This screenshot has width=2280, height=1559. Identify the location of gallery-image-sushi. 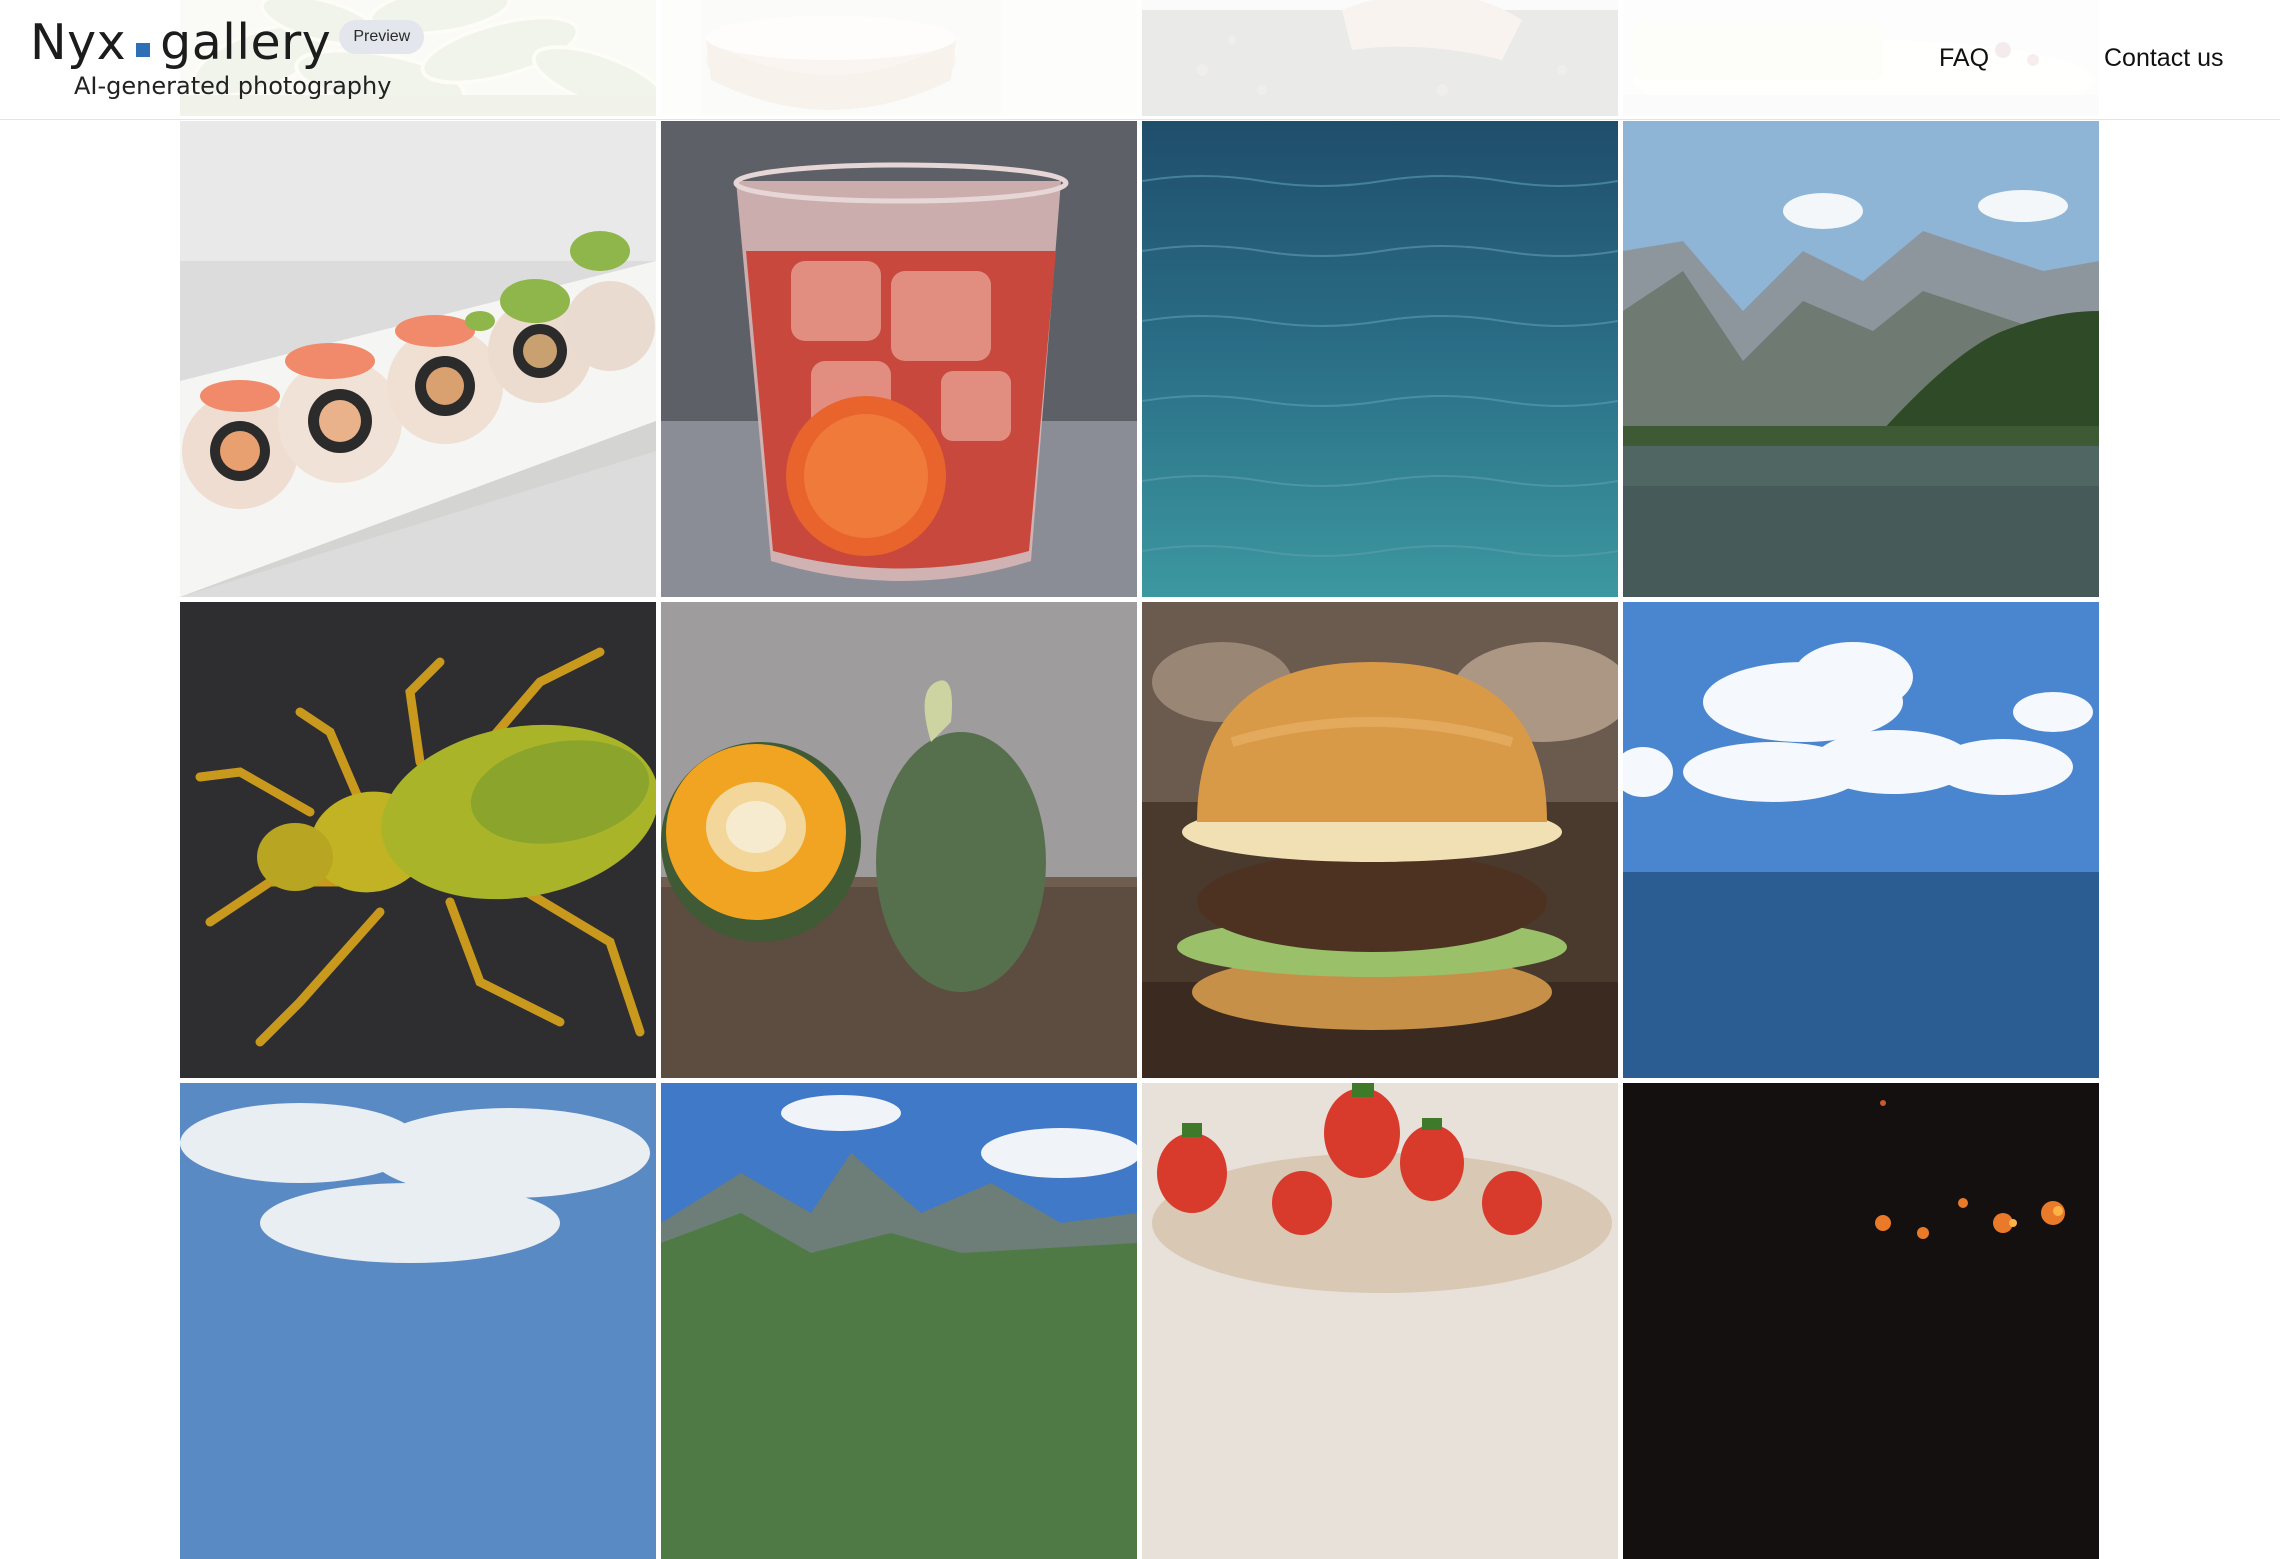
(418, 359).